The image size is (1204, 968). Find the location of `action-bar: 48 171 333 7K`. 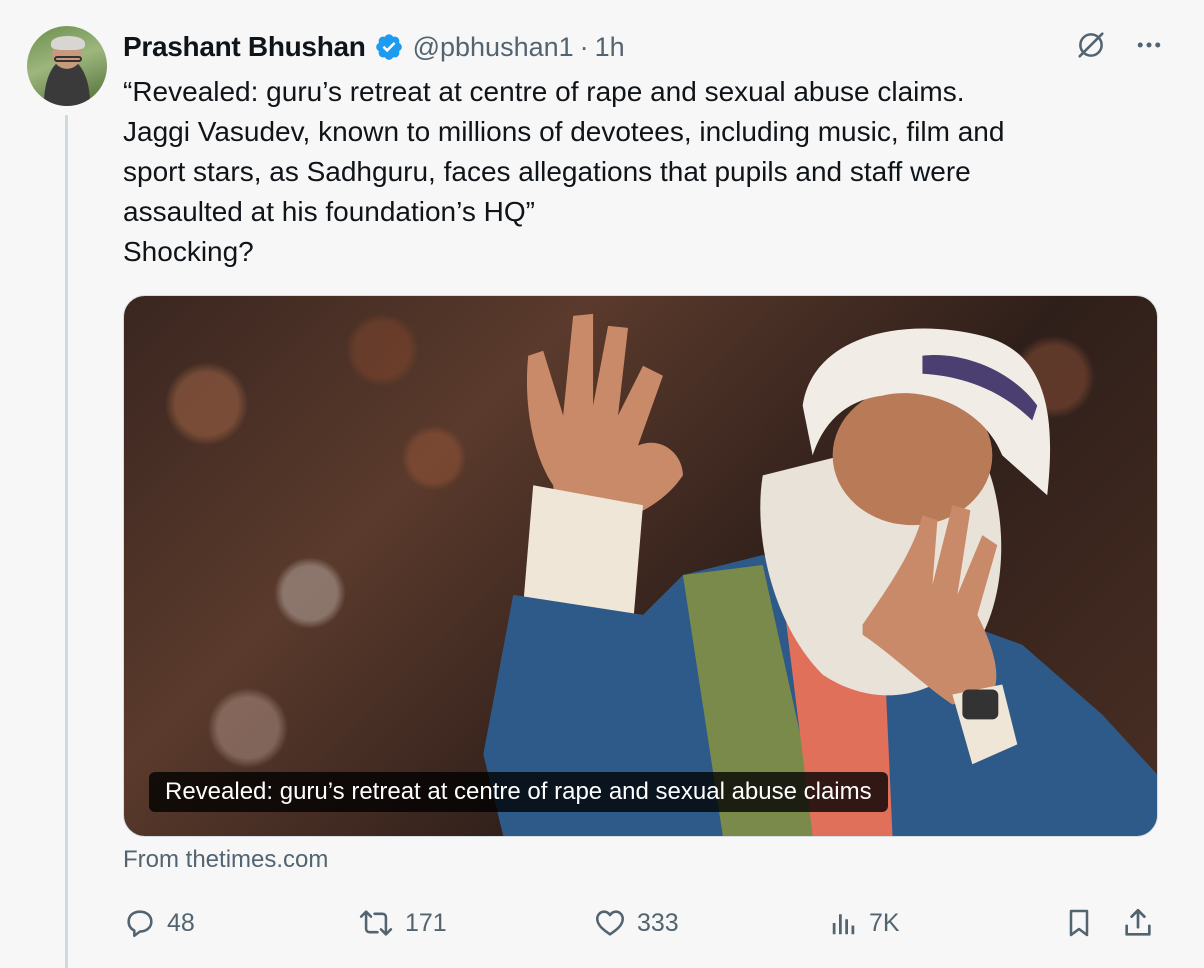

action-bar: 48 171 333 7K is located at coordinates (643, 923).